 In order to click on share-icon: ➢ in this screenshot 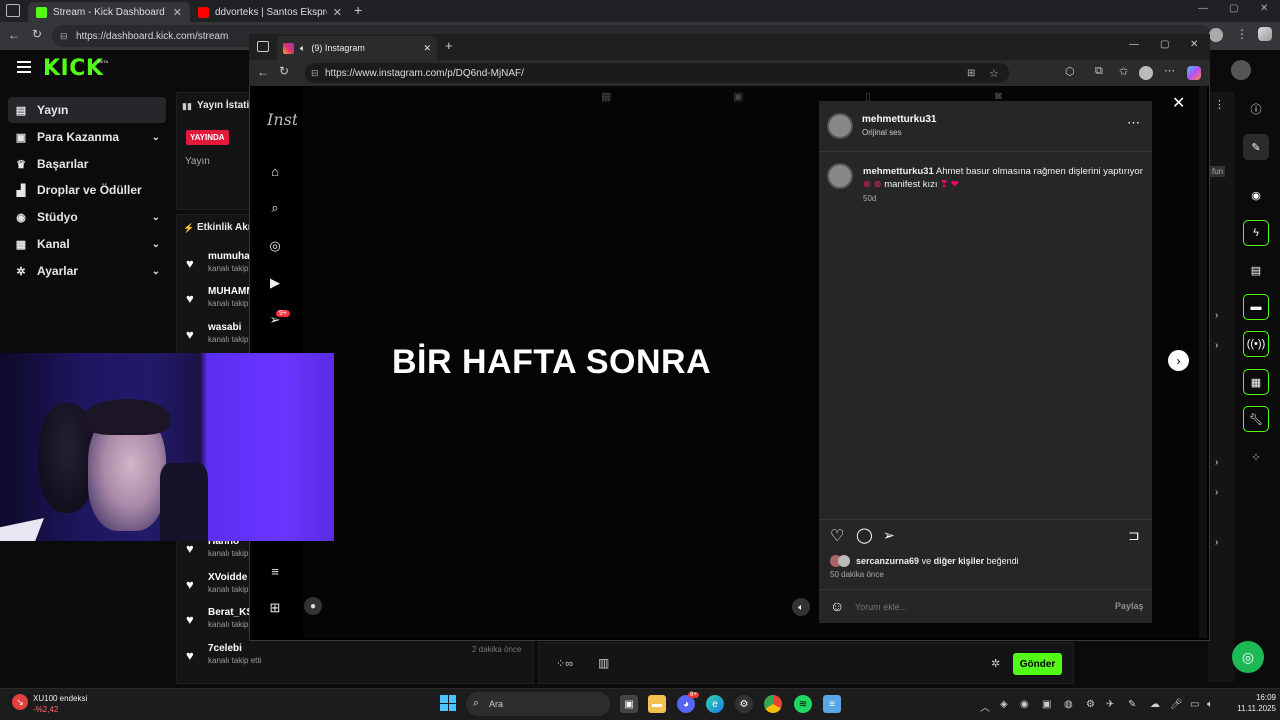, I will do `click(889, 535)`.